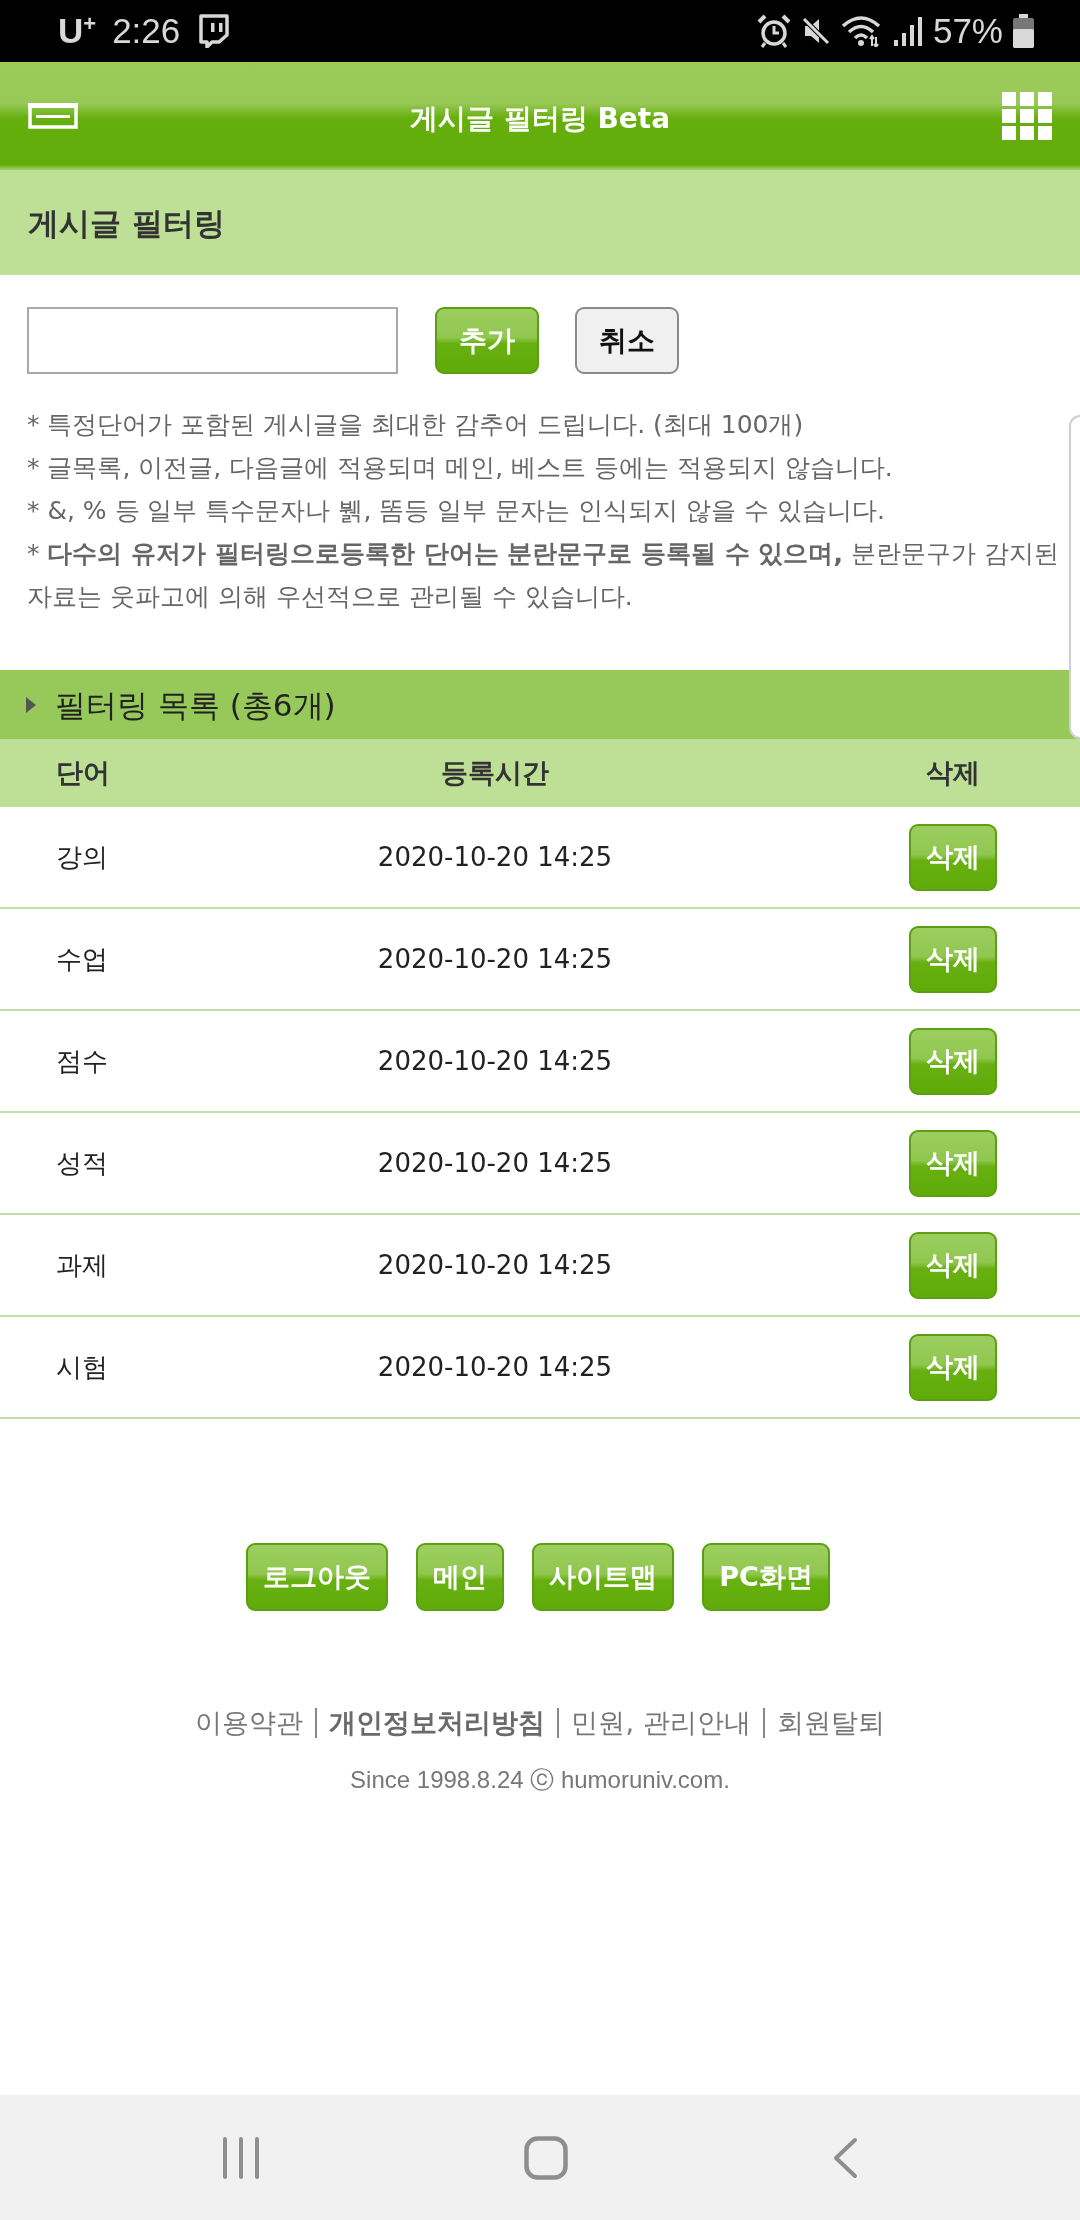 The width and height of the screenshot is (1080, 2220). What do you see at coordinates (952, 773) in the screenshot?
I see `column-header: 삭제` at bounding box center [952, 773].